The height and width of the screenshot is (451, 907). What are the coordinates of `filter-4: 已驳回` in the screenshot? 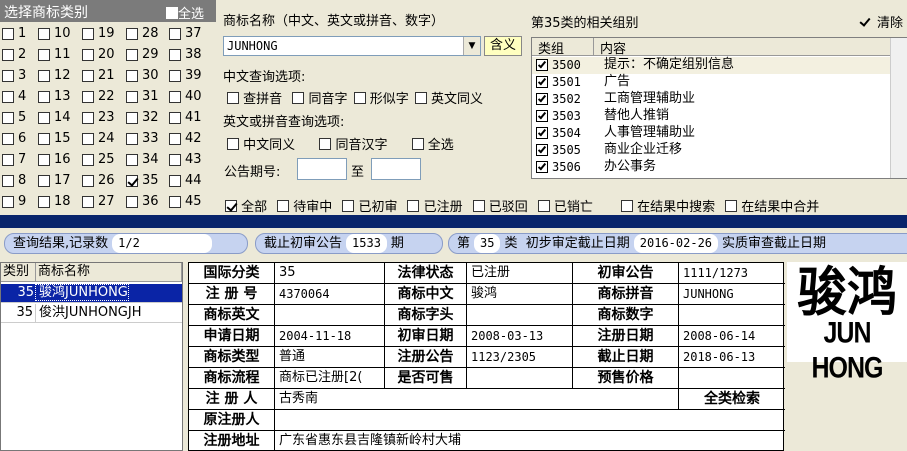 It's located at (500, 206).